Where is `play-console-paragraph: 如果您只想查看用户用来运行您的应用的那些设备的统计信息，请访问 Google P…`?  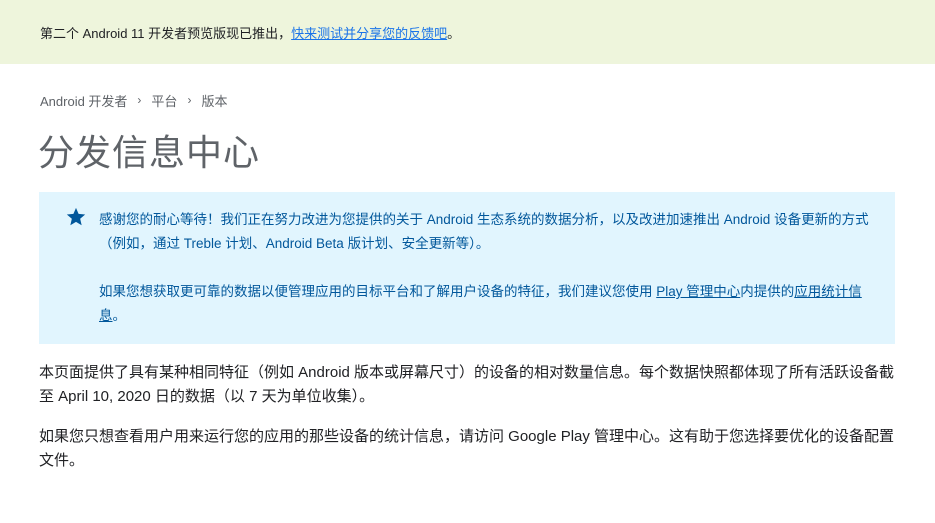 play-console-paragraph: 如果您只想查看用户用来运行您的应用的那些设备的统计信息，请访问 Google P… is located at coordinates (467, 448).